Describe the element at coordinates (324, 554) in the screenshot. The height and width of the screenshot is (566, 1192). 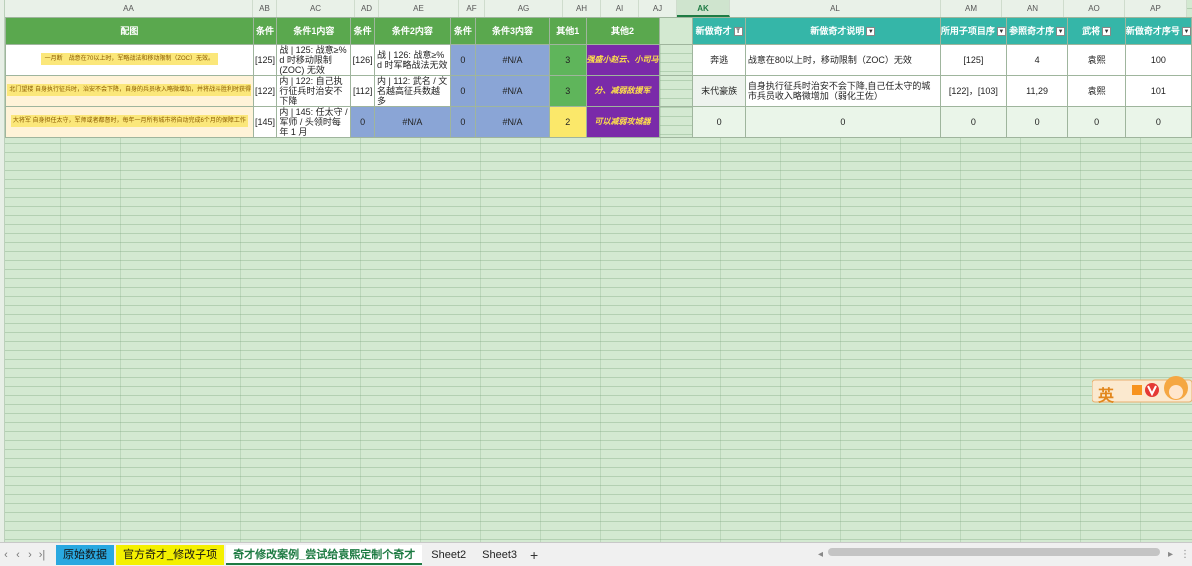
I see `tab-talent-case: 奇才修改案例_尝试给袁熙定制个奇才` at that location.